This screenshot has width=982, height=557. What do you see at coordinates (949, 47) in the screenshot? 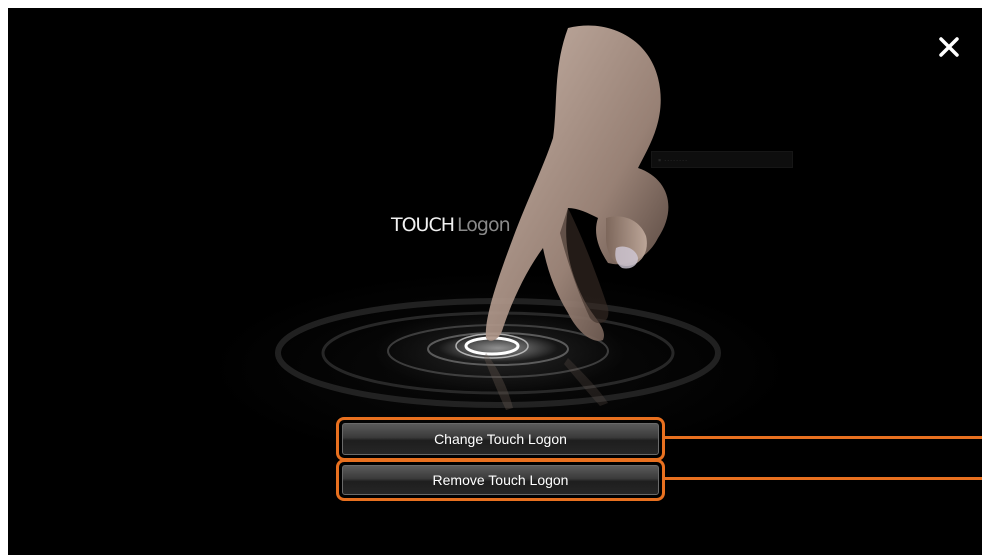
I see `close-icon` at bounding box center [949, 47].